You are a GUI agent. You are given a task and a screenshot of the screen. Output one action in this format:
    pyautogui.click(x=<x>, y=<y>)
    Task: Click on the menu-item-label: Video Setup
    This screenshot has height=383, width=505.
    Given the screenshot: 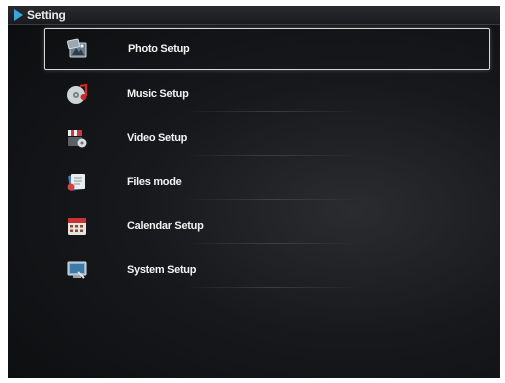 What is the action you would take?
    pyautogui.click(x=157, y=138)
    